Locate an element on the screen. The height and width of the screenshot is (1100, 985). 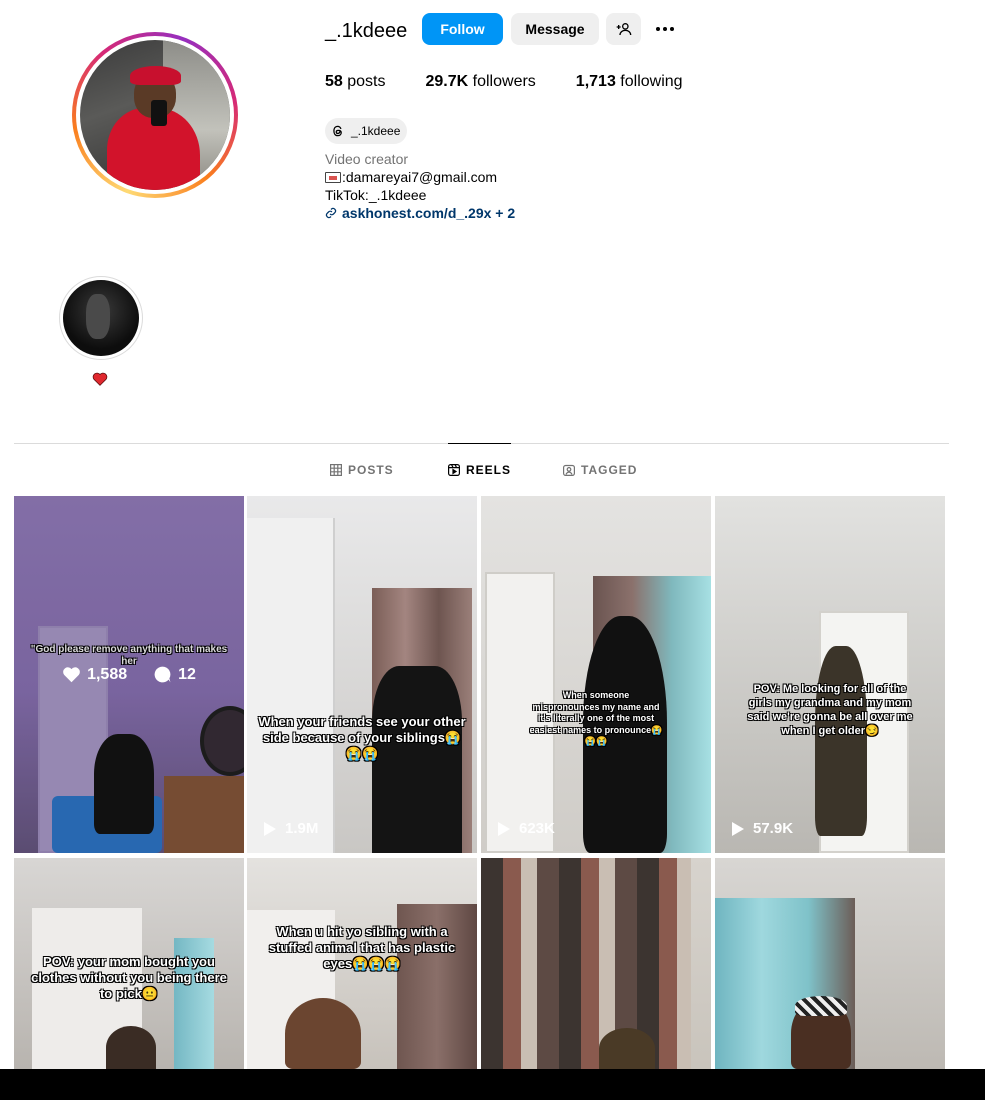
bio-email-line: :damareyai7@gmail.com is located at coordinates (420, 177).